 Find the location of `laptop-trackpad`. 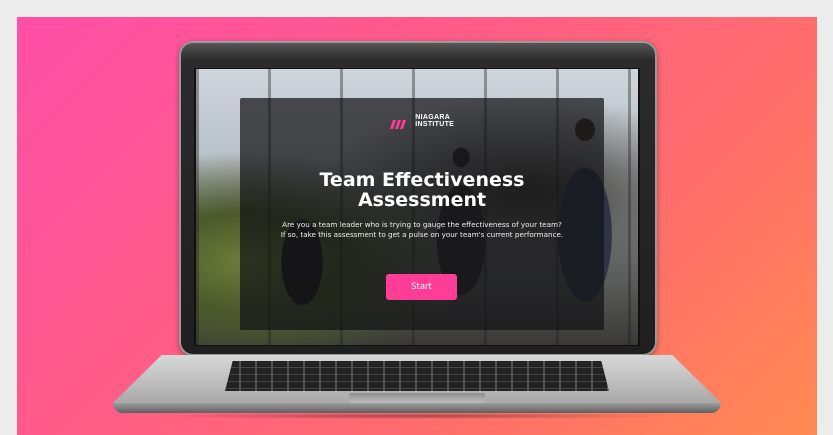

laptop-trackpad is located at coordinates (417, 398).